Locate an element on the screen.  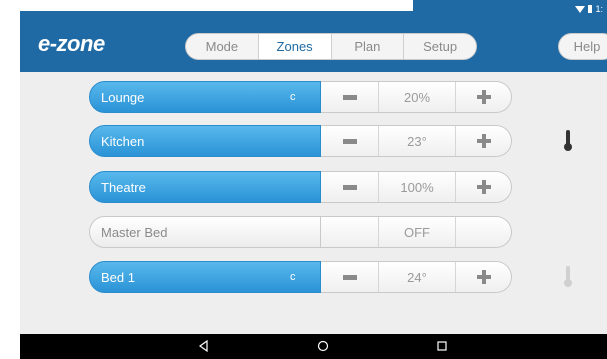
zone-value: 20% is located at coordinates (417, 97).